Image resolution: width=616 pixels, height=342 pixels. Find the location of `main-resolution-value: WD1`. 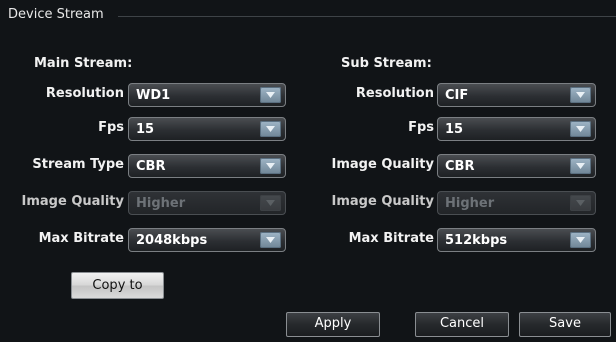

main-resolution-value: WD1 is located at coordinates (153, 95).